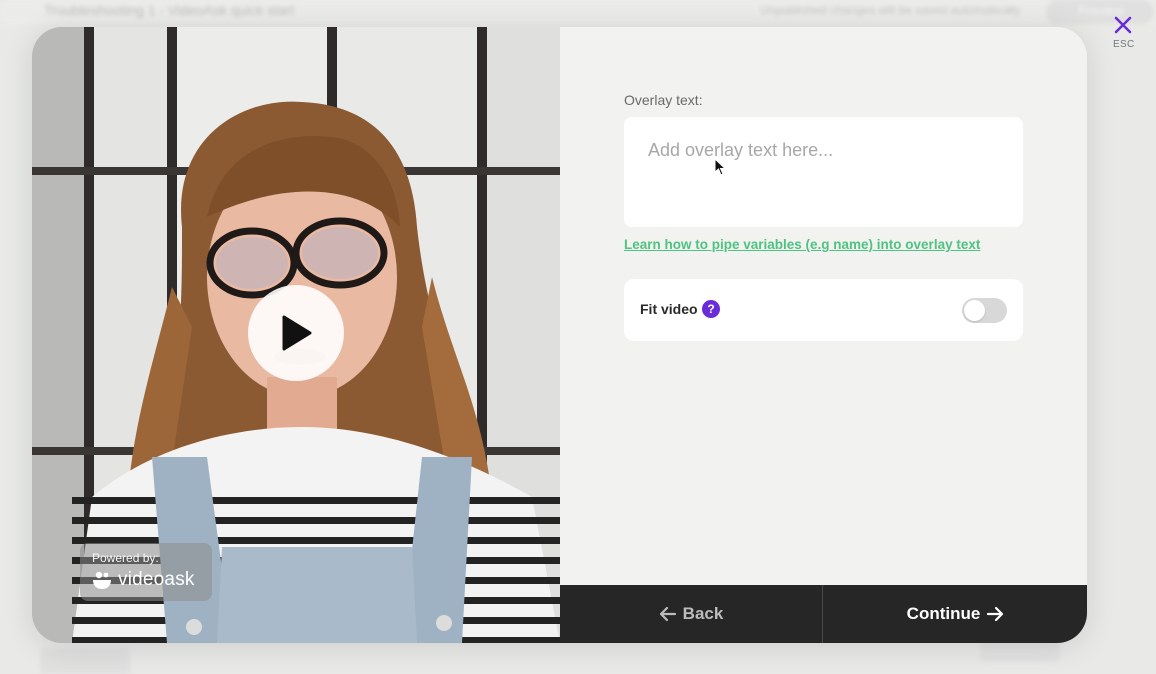 Image resolution: width=1156 pixels, height=674 pixels. What do you see at coordinates (156, 579) in the screenshot?
I see `brand-name: videoask` at bounding box center [156, 579].